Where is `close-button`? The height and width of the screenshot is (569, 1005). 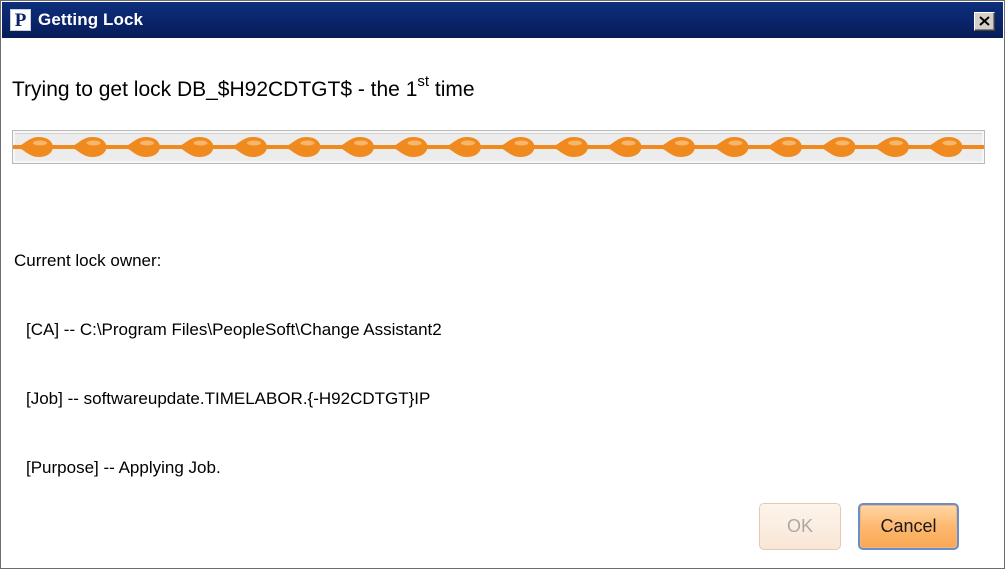
close-button is located at coordinates (984, 21).